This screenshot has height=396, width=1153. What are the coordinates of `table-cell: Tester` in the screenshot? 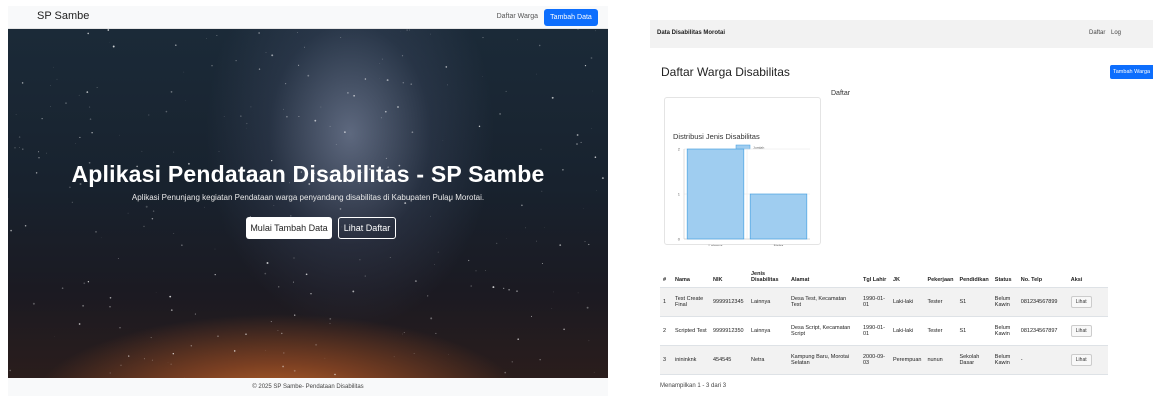 It's located at (940, 331).